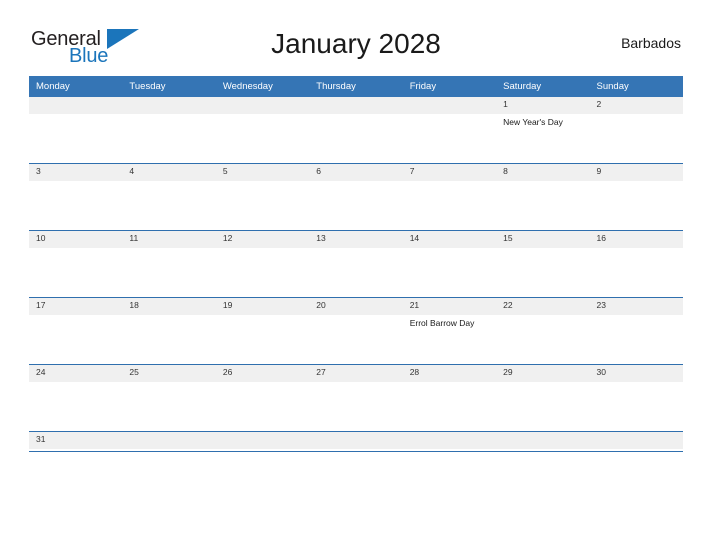  What do you see at coordinates (76, 373) in the screenshot?
I see `day-number: 24` at bounding box center [76, 373].